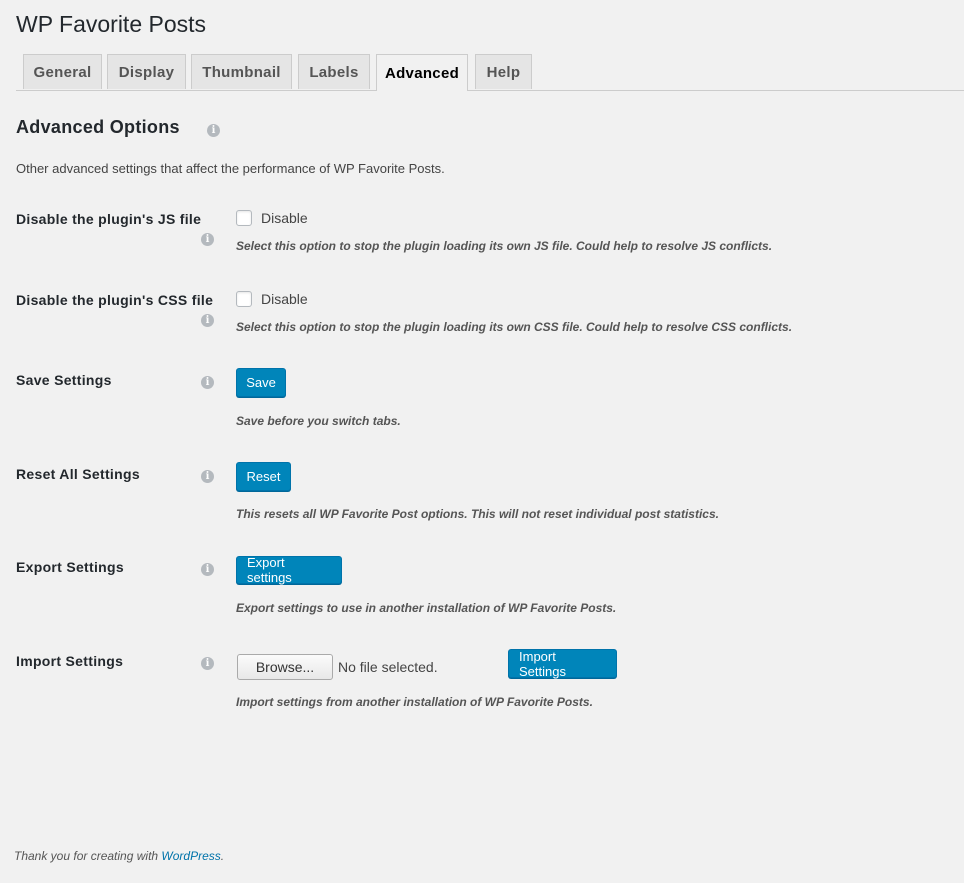 The image size is (964, 883). I want to click on save-settings-label: Save Settings, so click(64, 380).